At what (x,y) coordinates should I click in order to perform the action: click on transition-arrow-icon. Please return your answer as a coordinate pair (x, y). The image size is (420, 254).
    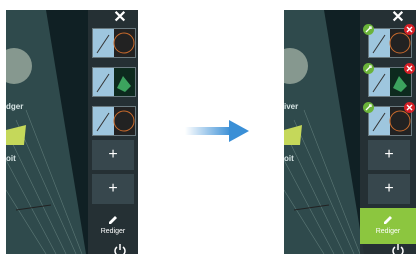
    Looking at the image, I should click on (217, 131).